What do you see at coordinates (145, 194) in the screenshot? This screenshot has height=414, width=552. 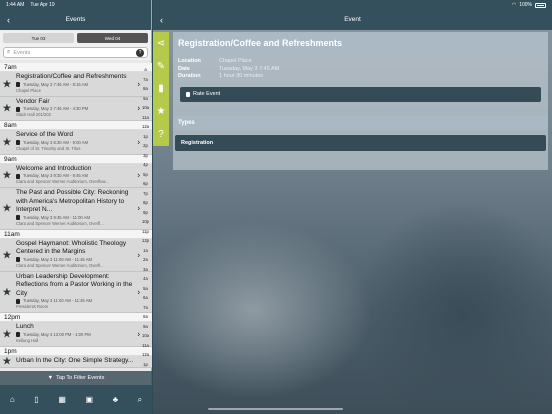 I see `index-letter: 7p` at bounding box center [145, 194].